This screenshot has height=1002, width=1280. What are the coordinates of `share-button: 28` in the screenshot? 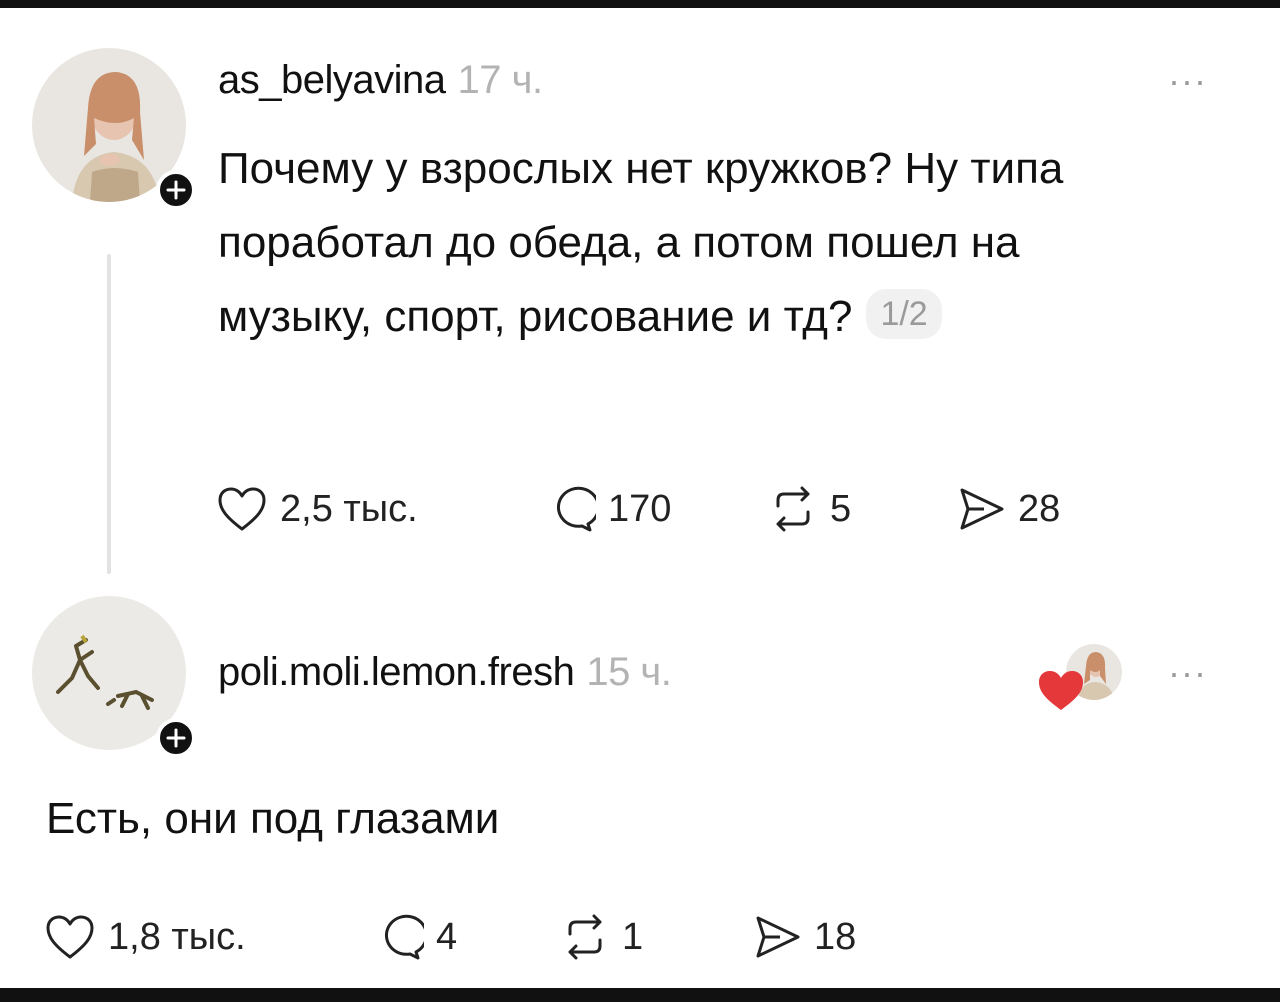 It's located at (1009, 509).